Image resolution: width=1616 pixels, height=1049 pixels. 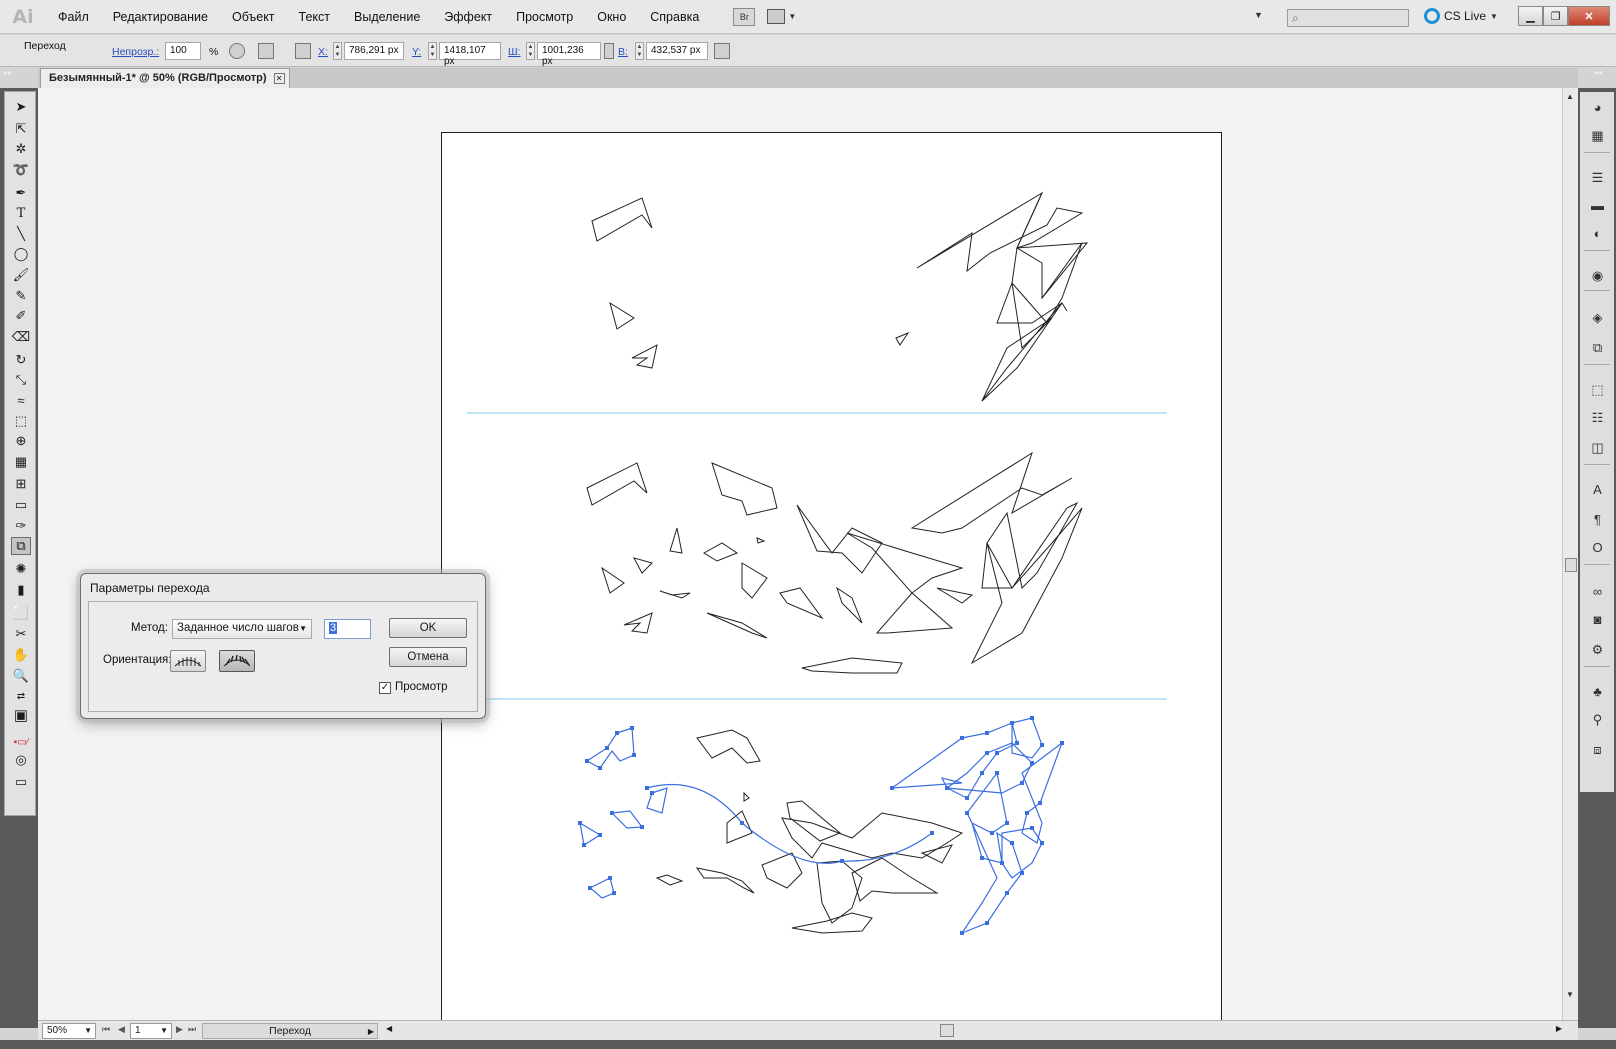 What do you see at coordinates (21, 590) in the screenshot?
I see `column-graph-tool-icon: ▮` at bounding box center [21, 590].